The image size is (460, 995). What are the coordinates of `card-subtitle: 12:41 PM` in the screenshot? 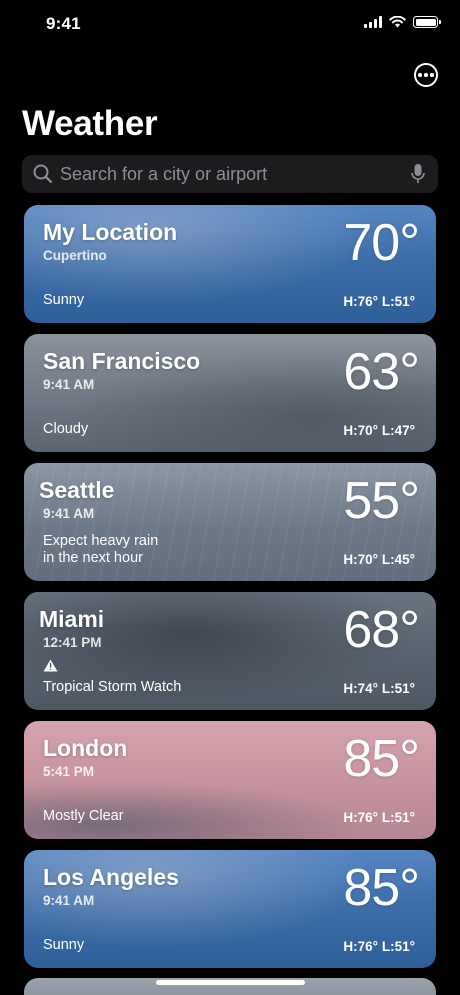 It's located at (72, 642).